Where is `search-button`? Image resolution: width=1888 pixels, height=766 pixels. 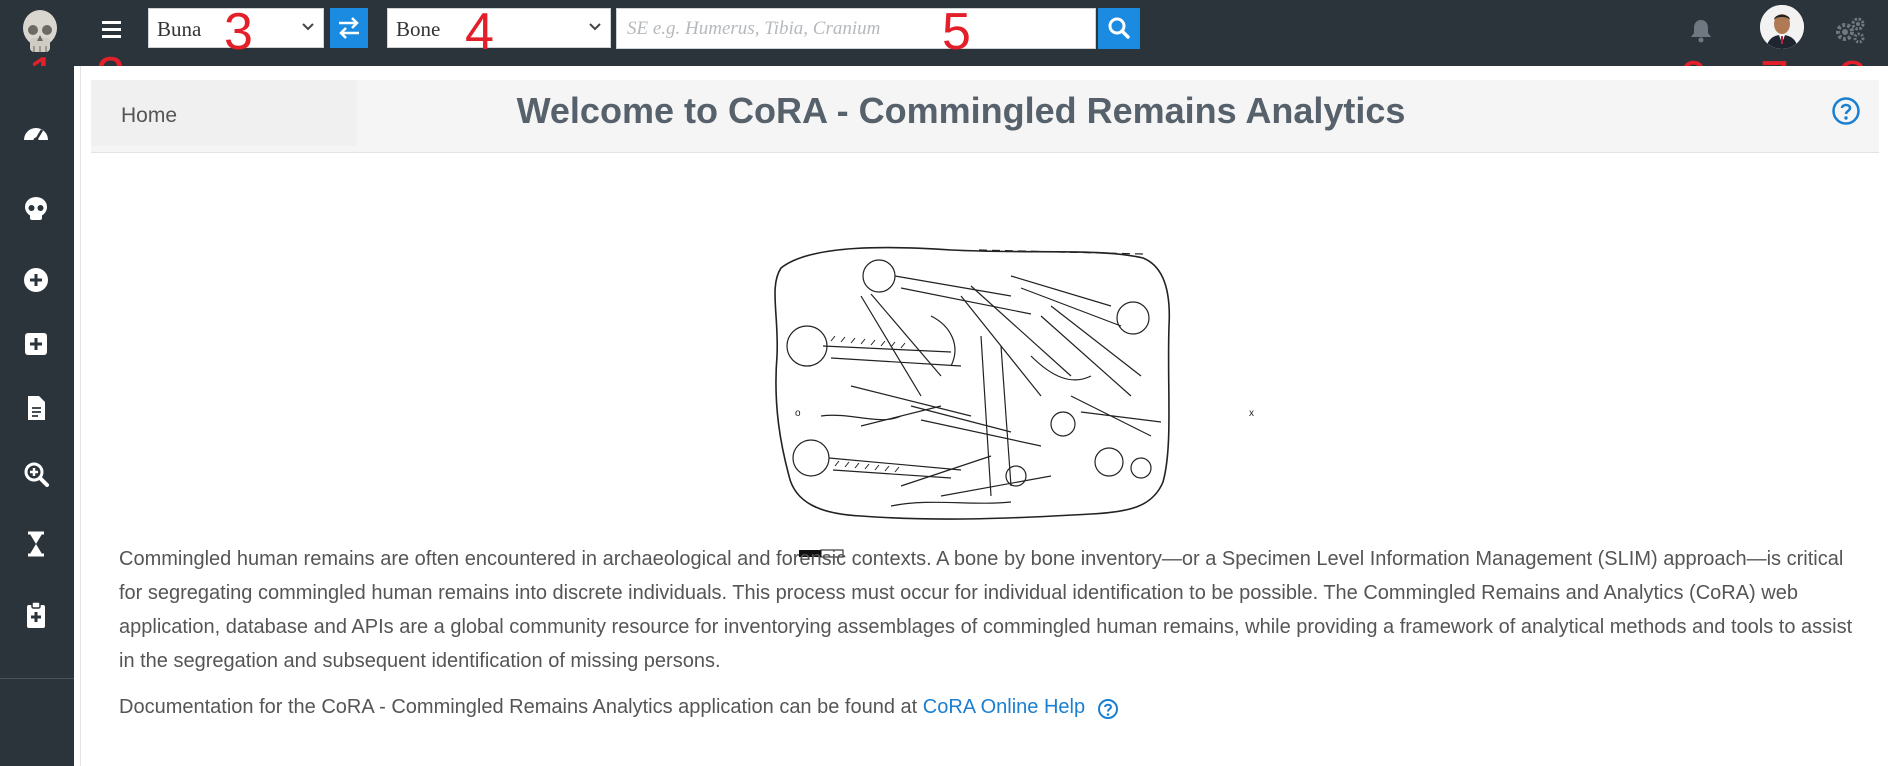
search-button is located at coordinates (1119, 28).